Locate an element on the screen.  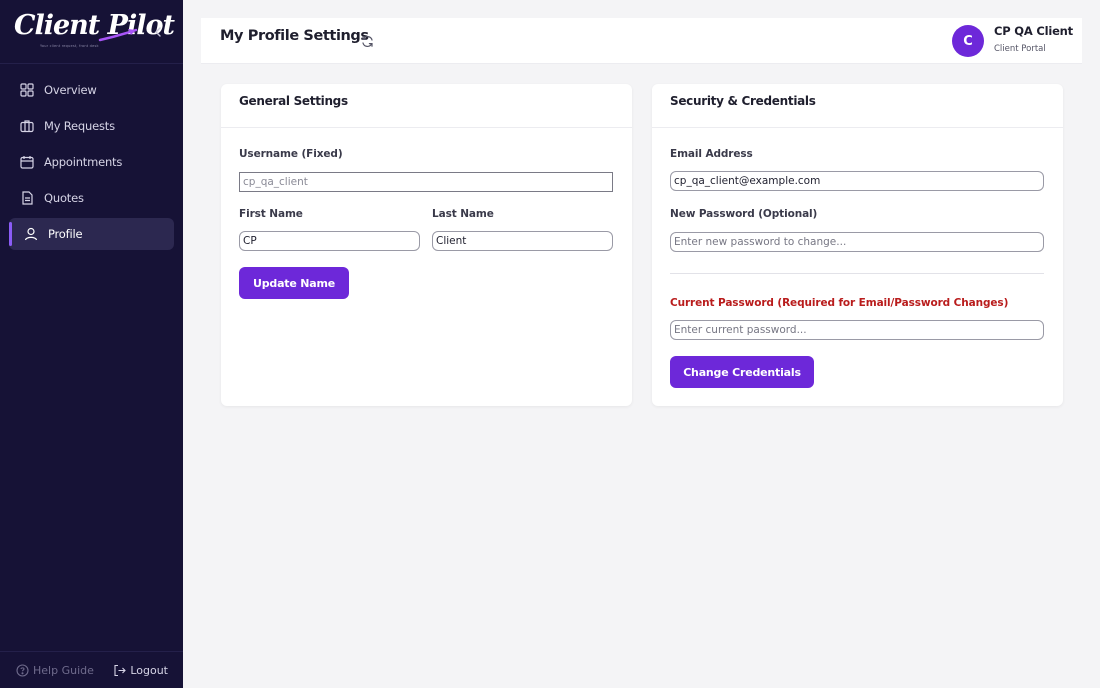
help-guide-link: Help Guide is located at coordinates (54, 670).